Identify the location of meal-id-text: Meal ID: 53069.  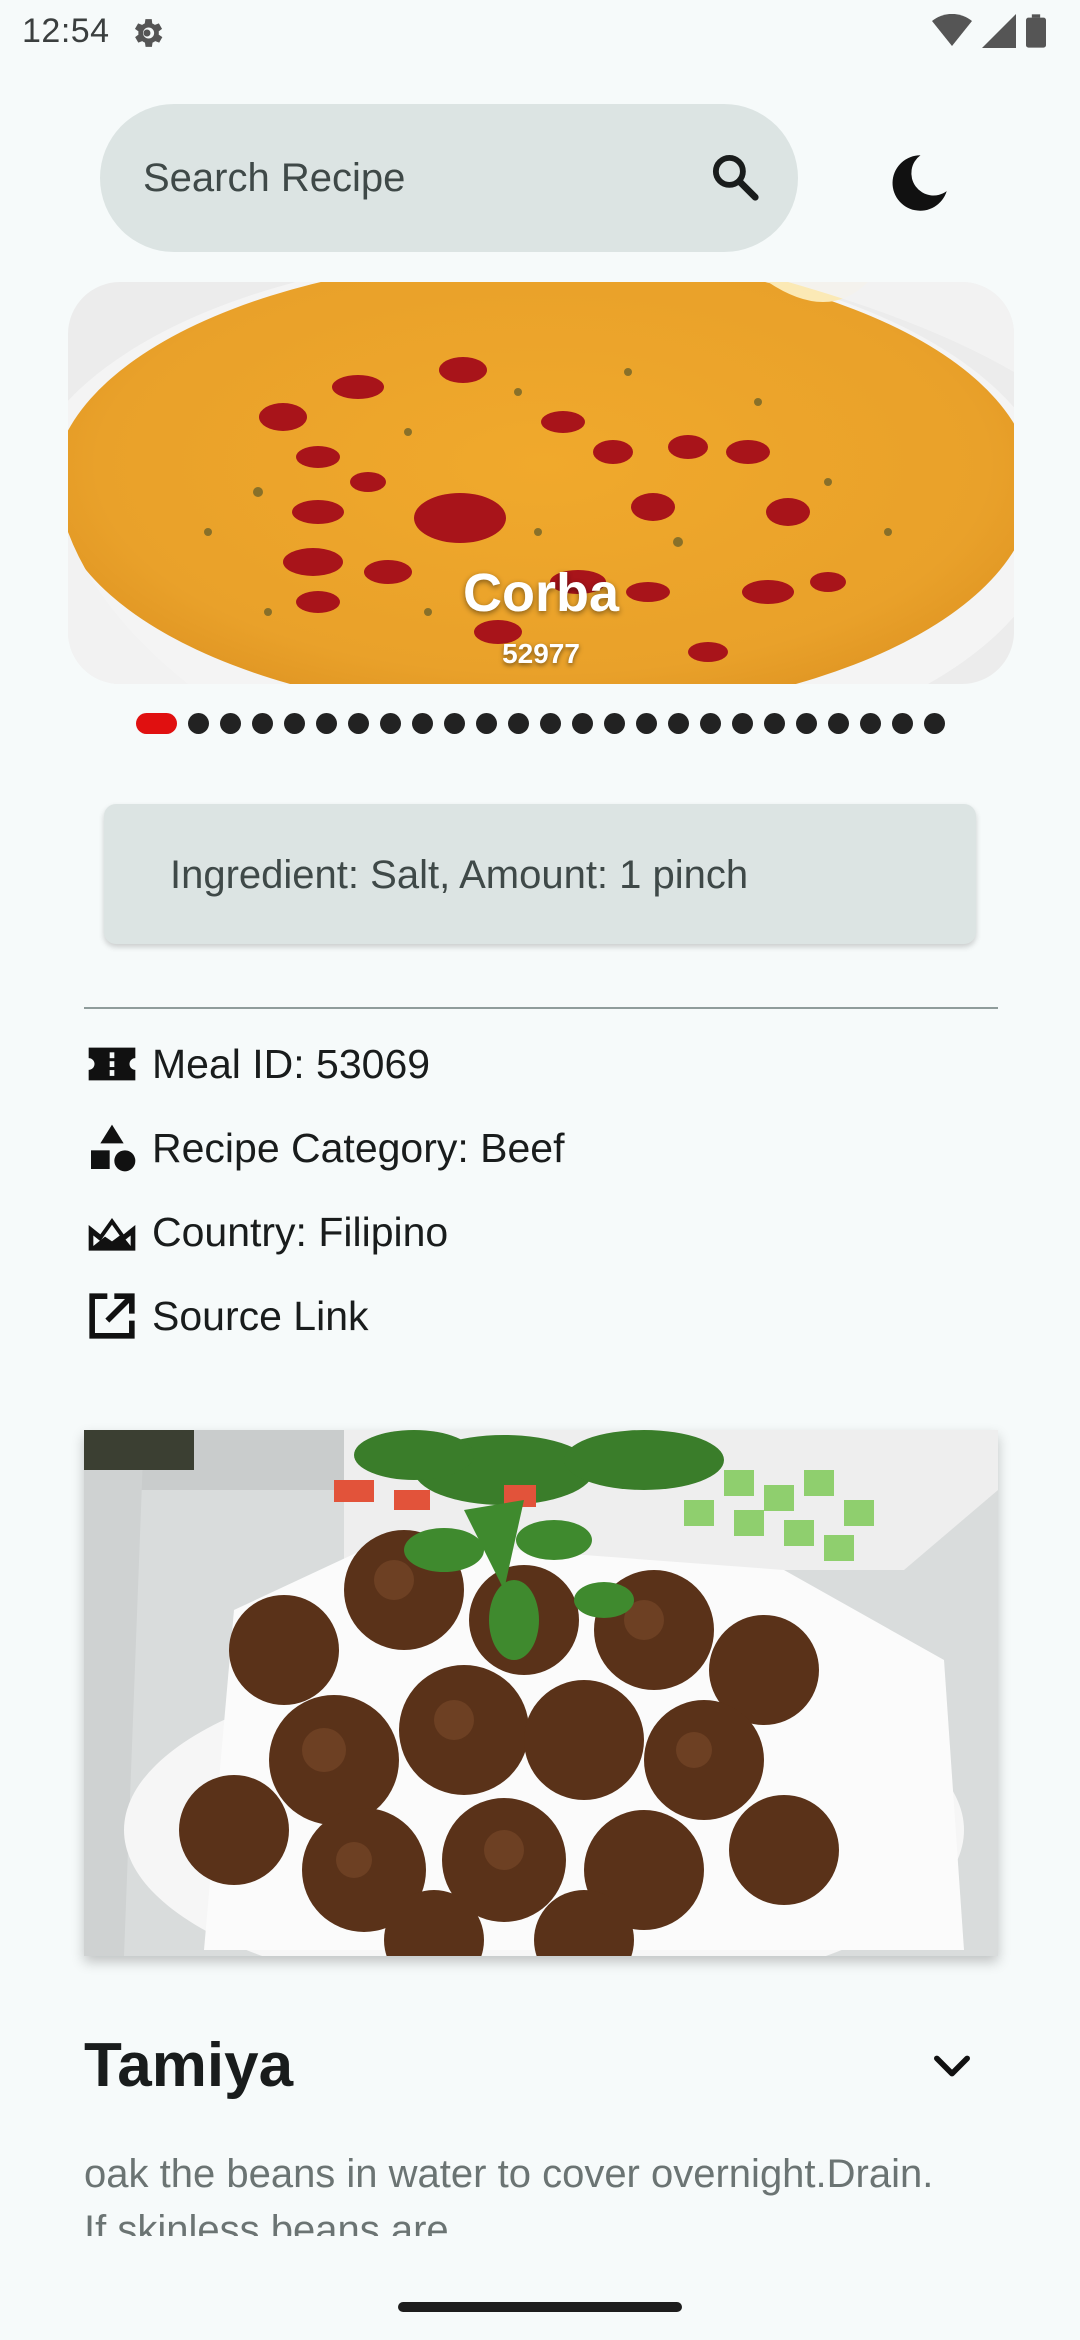
(291, 1063).